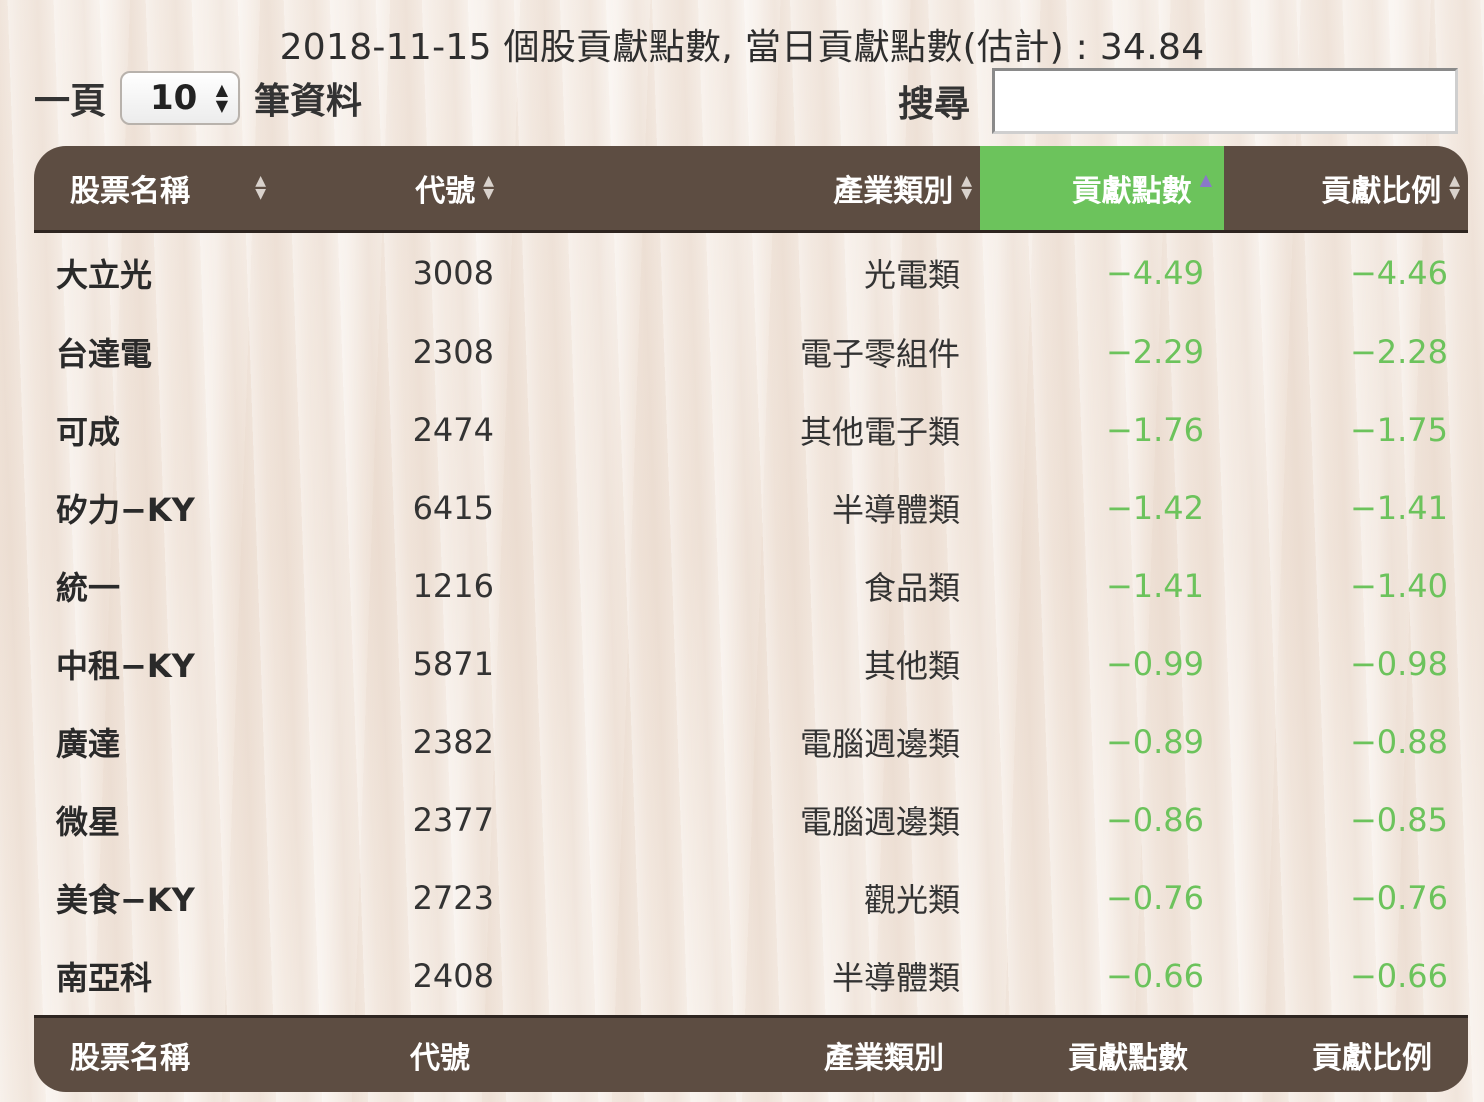  I want to click on cell-points: −0.66, so click(1154, 976).